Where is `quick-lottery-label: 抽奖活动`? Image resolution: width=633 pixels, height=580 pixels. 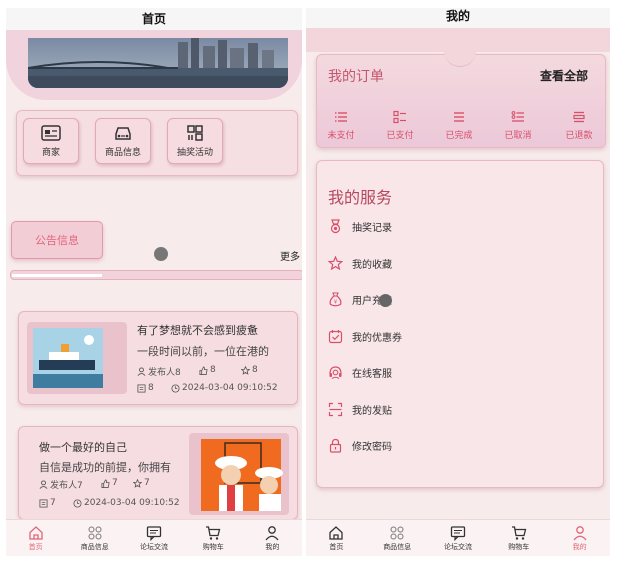
quick-lottery-label: 抽奖活动 is located at coordinates (194, 153).